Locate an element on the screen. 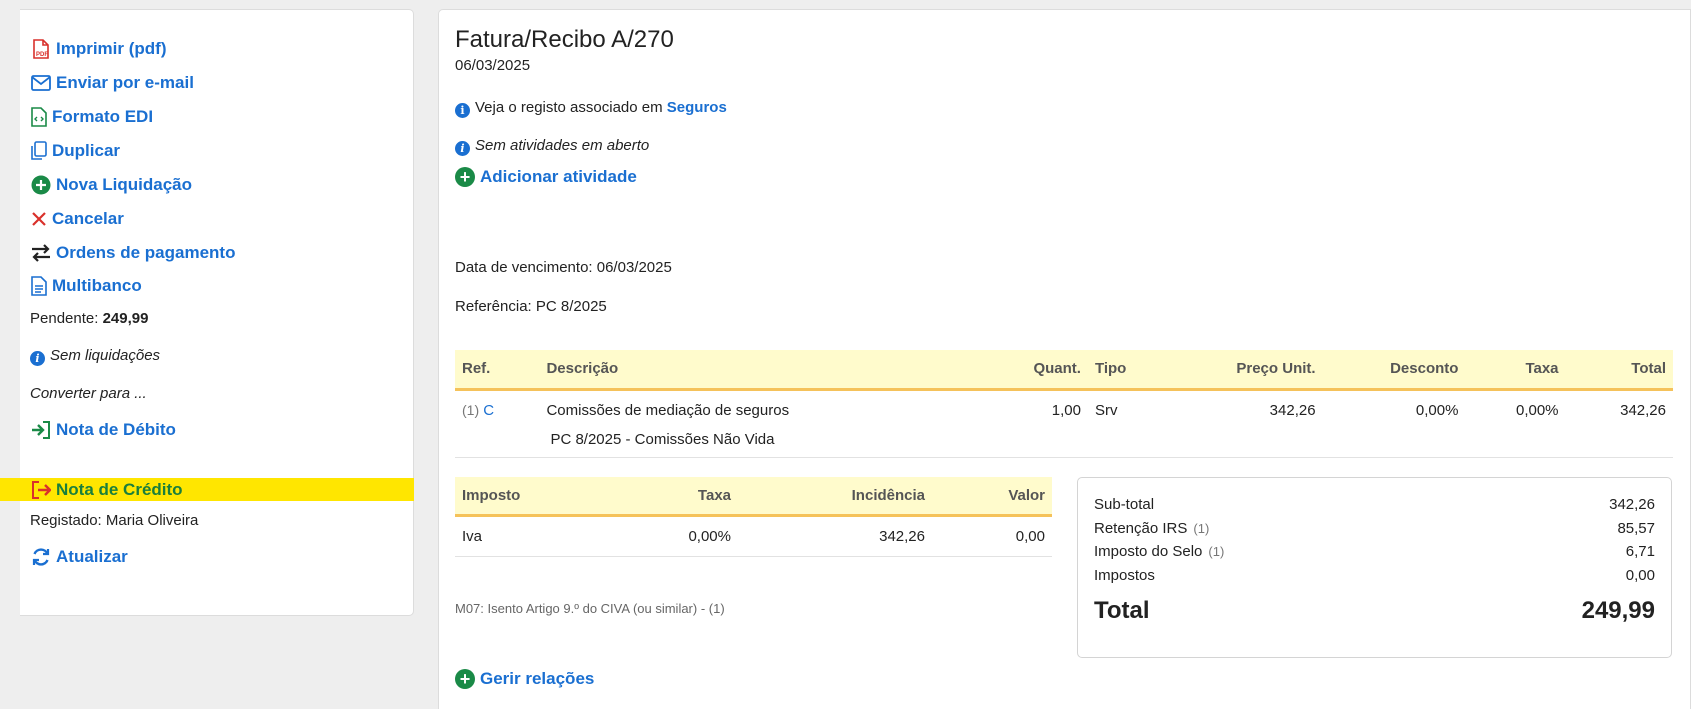 The height and width of the screenshot is (709, 1691). line-number: (1) is located at coordinates (471, 410).